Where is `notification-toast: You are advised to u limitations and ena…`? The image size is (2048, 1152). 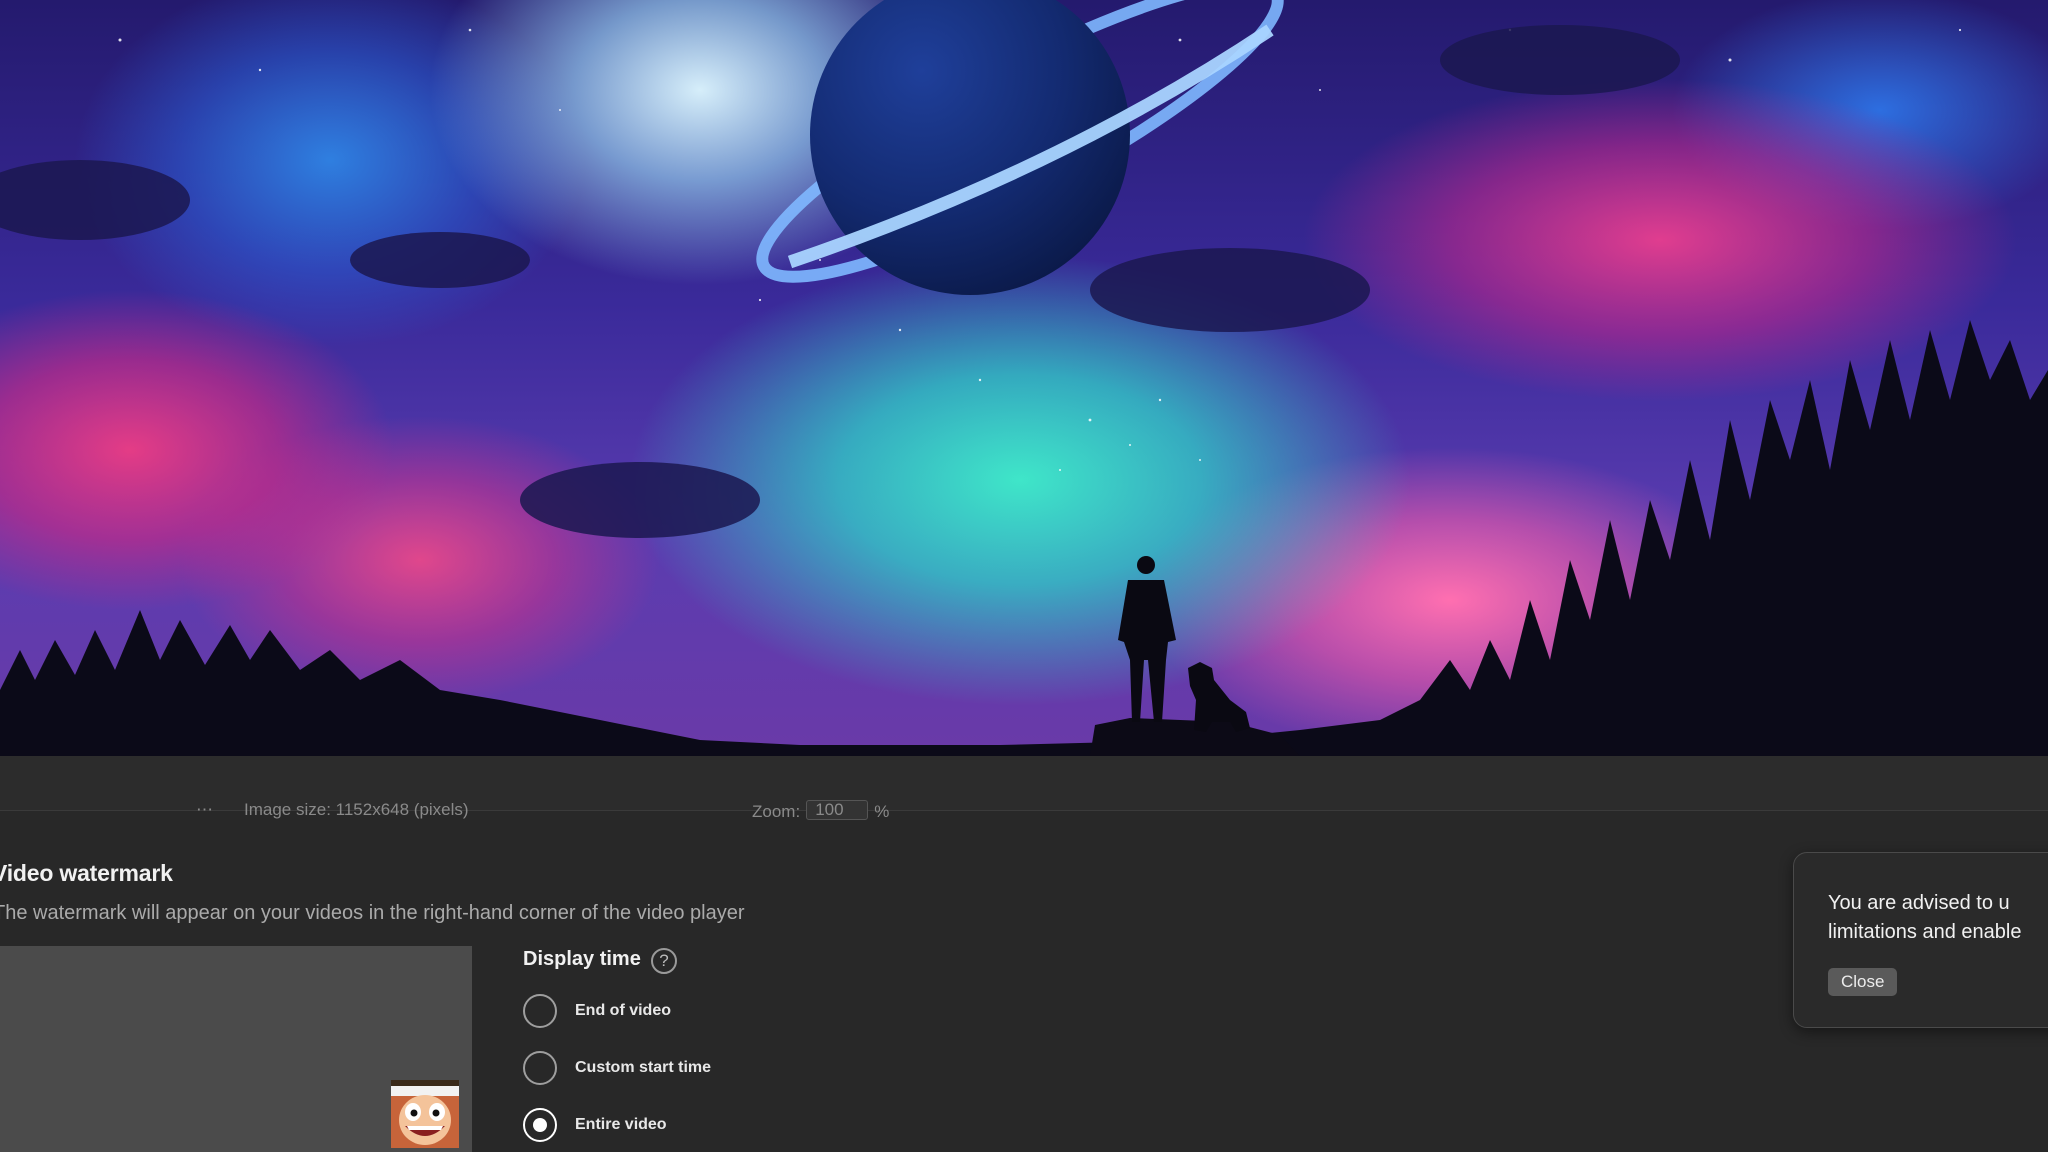
notification-toast: You are advised to u limitations and ena… is located at coordinates (1920, 940).